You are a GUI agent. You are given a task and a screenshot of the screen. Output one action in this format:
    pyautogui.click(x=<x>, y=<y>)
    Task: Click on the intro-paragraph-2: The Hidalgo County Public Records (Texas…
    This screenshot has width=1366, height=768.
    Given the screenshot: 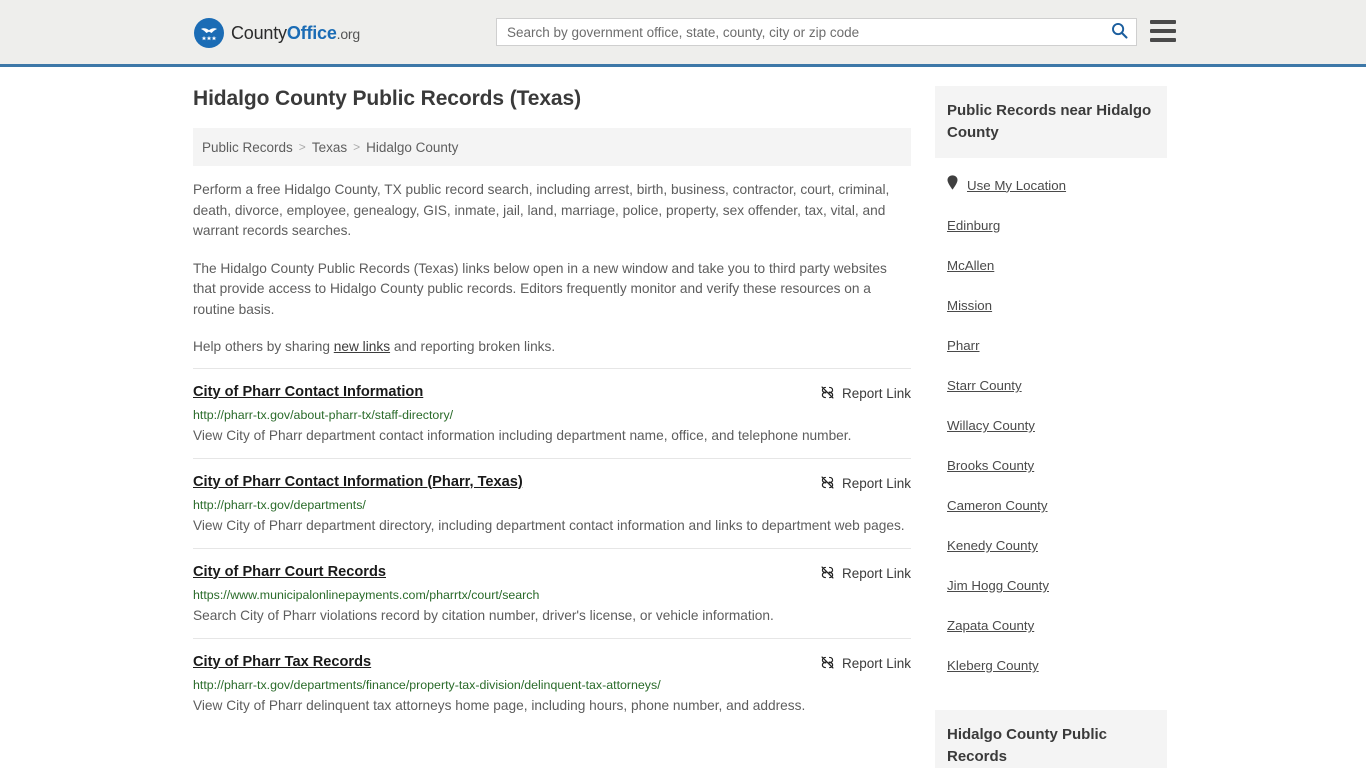 What is the action you would take?
    pyautogui.click(x=540, y=288)
    